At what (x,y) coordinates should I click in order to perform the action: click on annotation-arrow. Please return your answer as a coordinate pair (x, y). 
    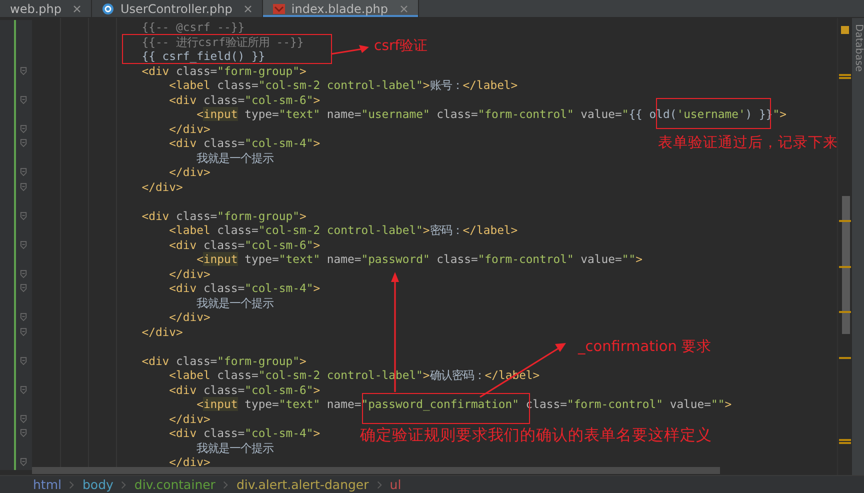
    Looking at the image, I should click on (349, 50).